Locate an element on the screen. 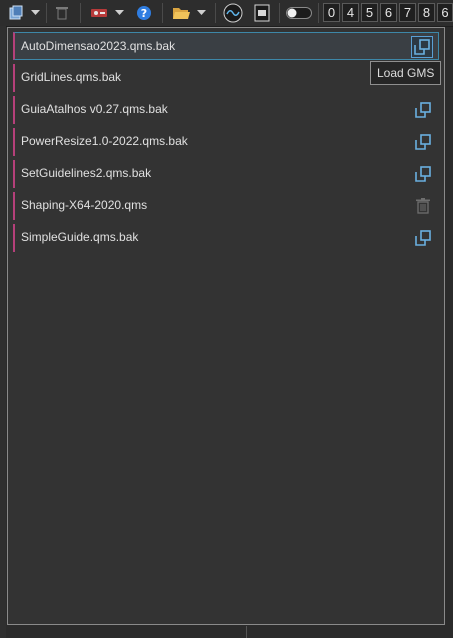 This screenshot has height=638, width=453. number-button: 8 is located at coordinates (426, 12).